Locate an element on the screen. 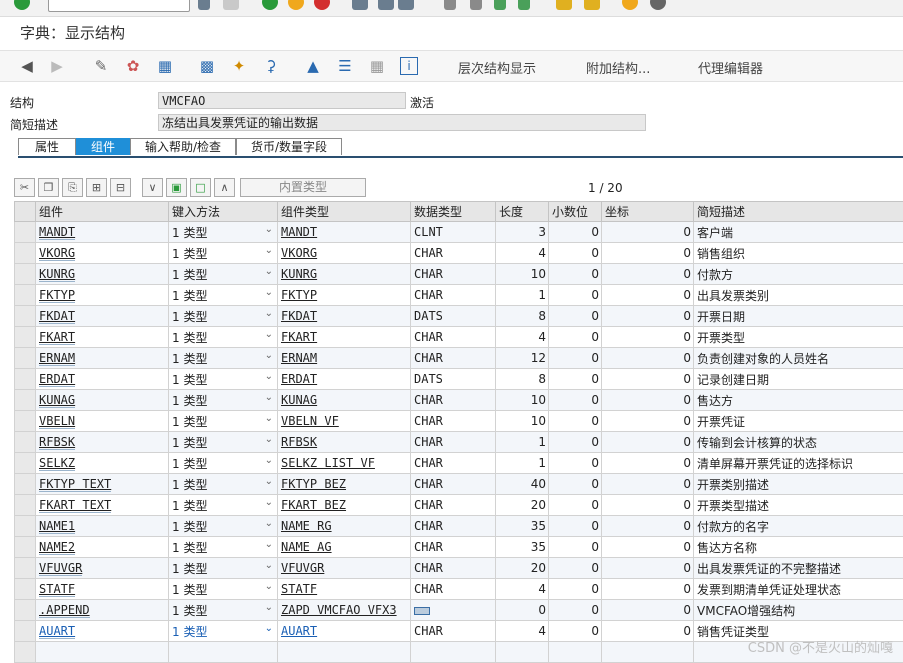 Image resolution: width=903 pixels, height=663 pixels. component-type: FKTYP BEZ is located at coordinates (313, 484).